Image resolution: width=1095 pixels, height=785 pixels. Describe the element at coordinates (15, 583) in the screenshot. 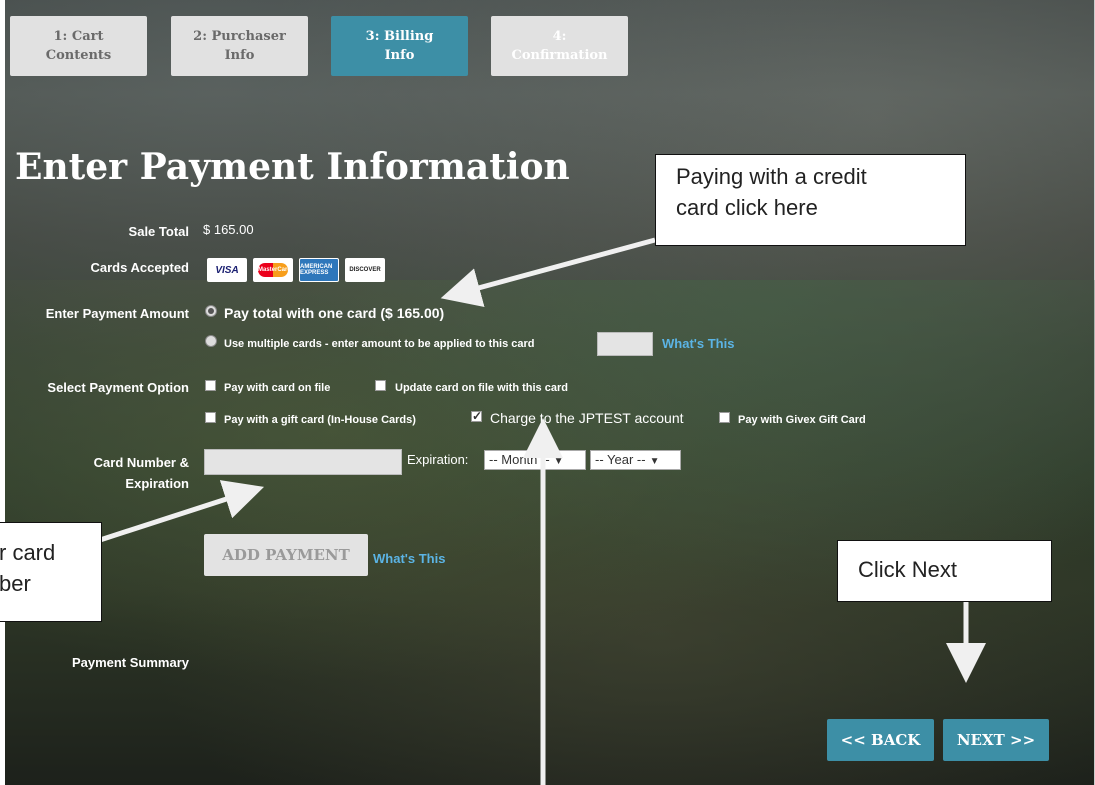

I see `callout-card-number-line2: ber` at that location.